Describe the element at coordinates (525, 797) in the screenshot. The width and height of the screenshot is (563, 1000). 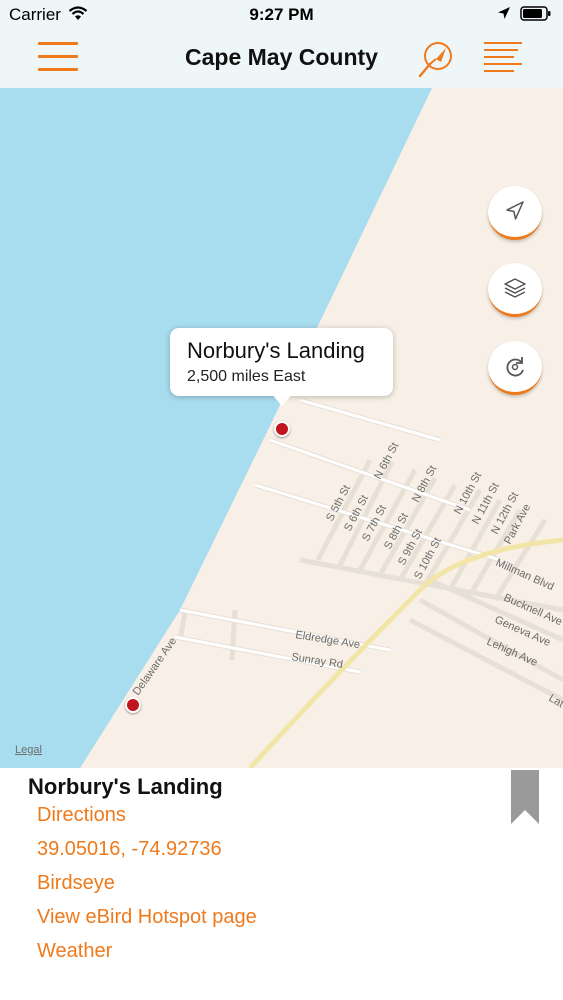
I see `bookmark-icon` at that location.